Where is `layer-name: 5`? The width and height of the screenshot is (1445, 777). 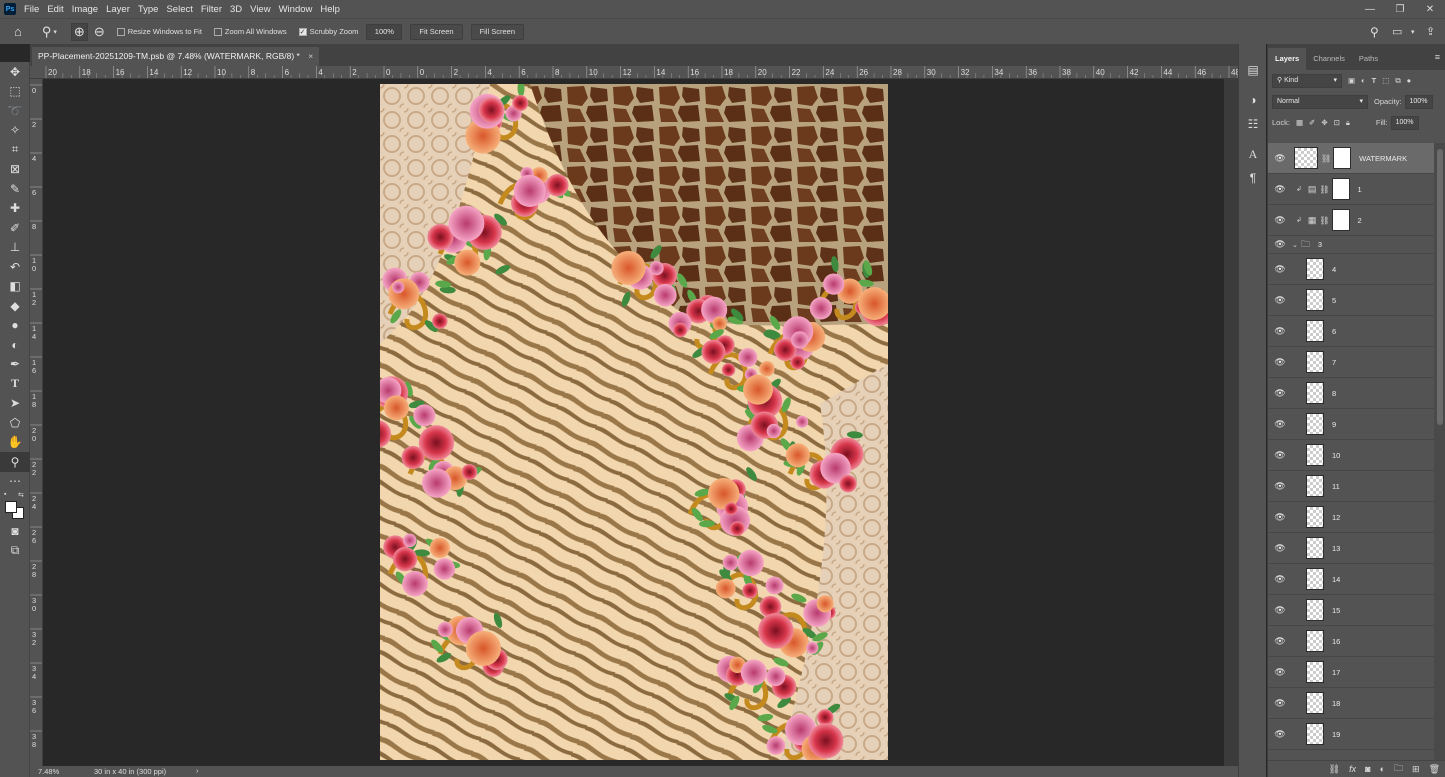
layer-name: 5 is located at coordinates (1334, 300).